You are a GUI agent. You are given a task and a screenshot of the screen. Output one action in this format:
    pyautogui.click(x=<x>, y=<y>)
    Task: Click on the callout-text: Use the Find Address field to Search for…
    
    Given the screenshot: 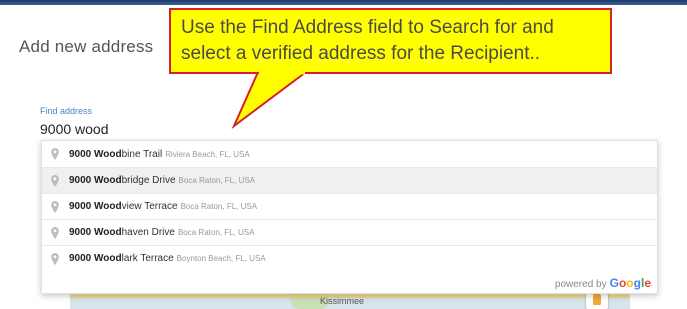 What is the action you would take?
    pyautogui.click(x=367, y=40)
    